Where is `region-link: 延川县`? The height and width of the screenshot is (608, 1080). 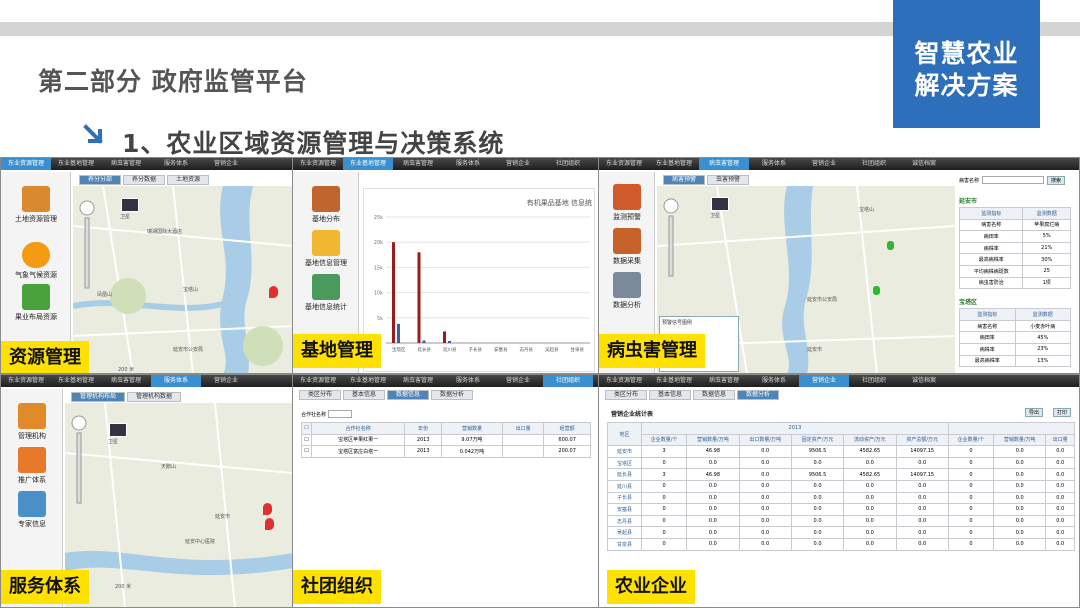 region-link: 延川县 is located at coordinates (624, 486).